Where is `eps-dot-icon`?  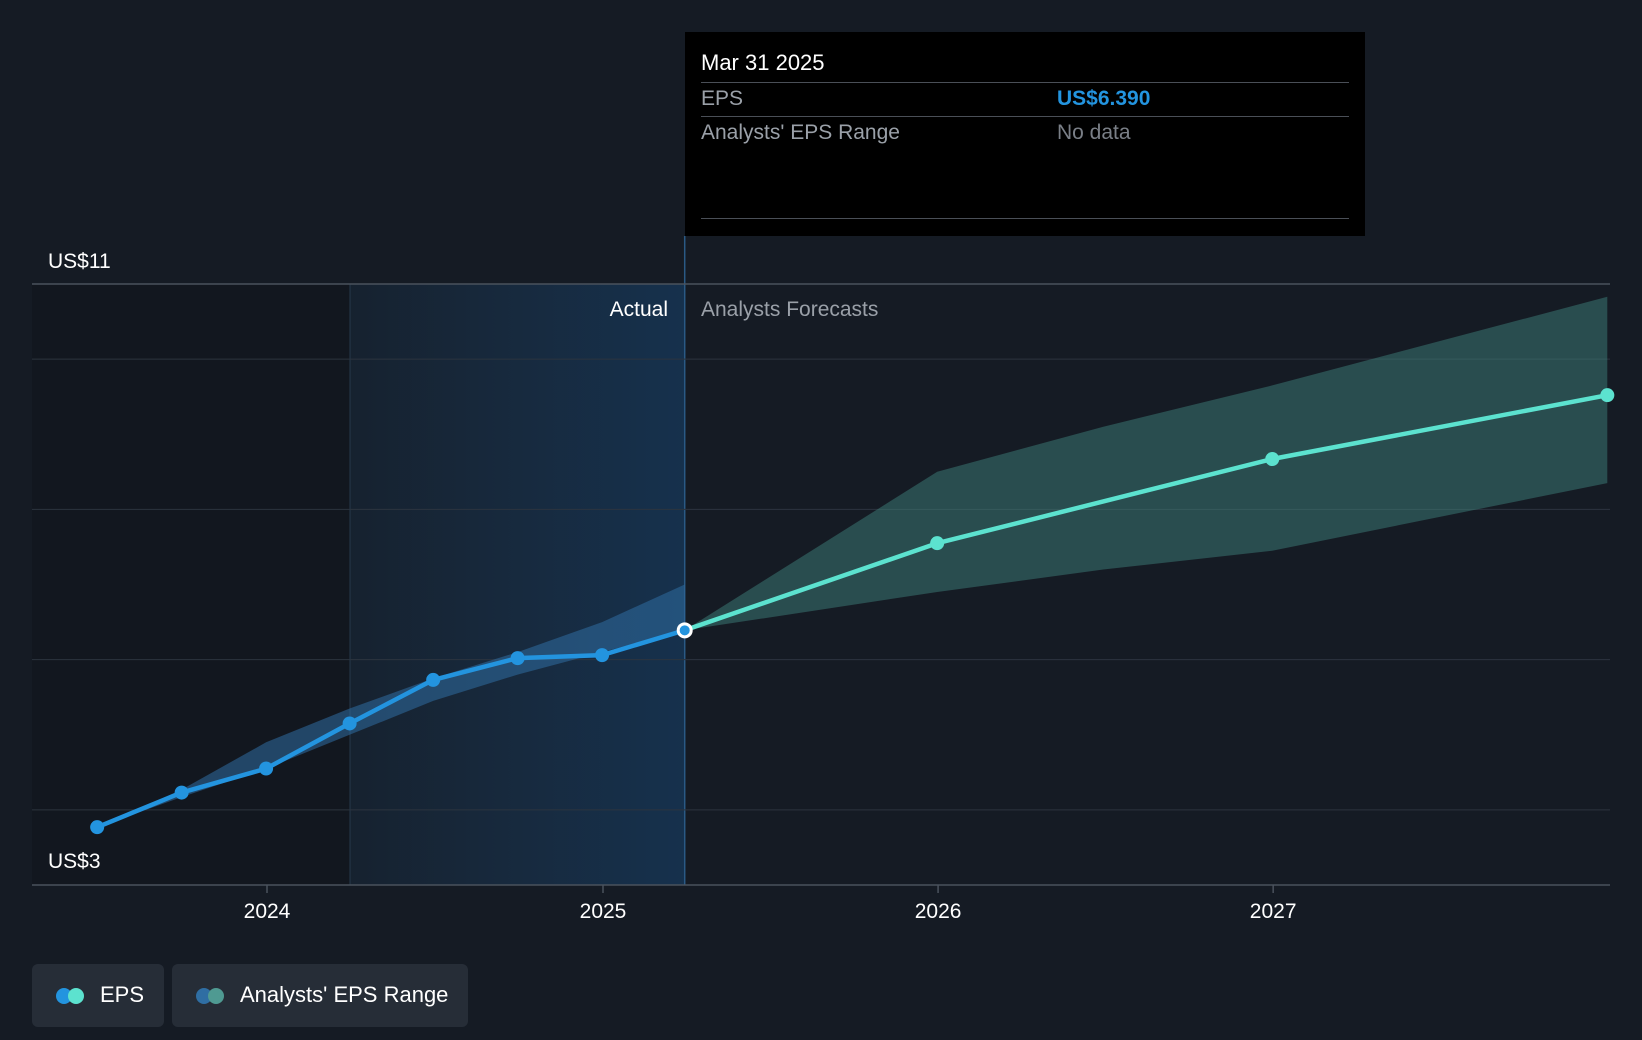
eps-dot-icon is located at coordinates (76, 996).